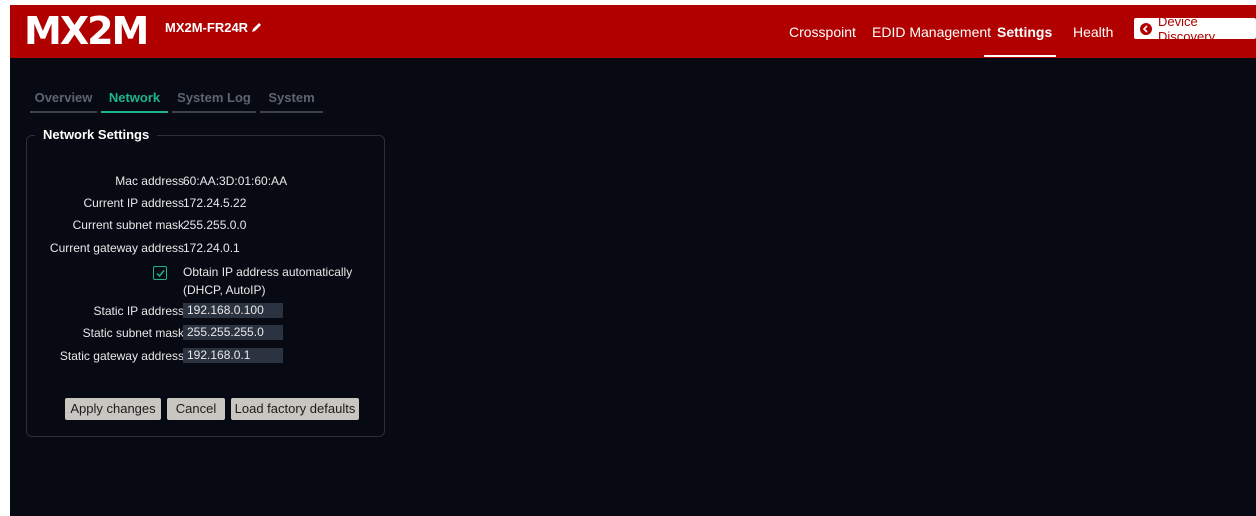 The height and width of the screenshot is (516, 1256). I want to click on device-name-button: MX2M-FR24R, so click(213, 27).